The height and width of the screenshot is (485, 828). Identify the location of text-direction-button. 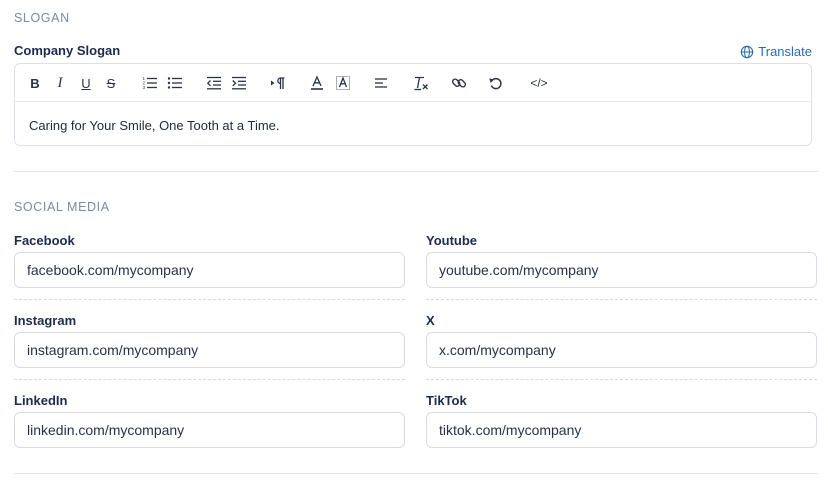
(278, 83).